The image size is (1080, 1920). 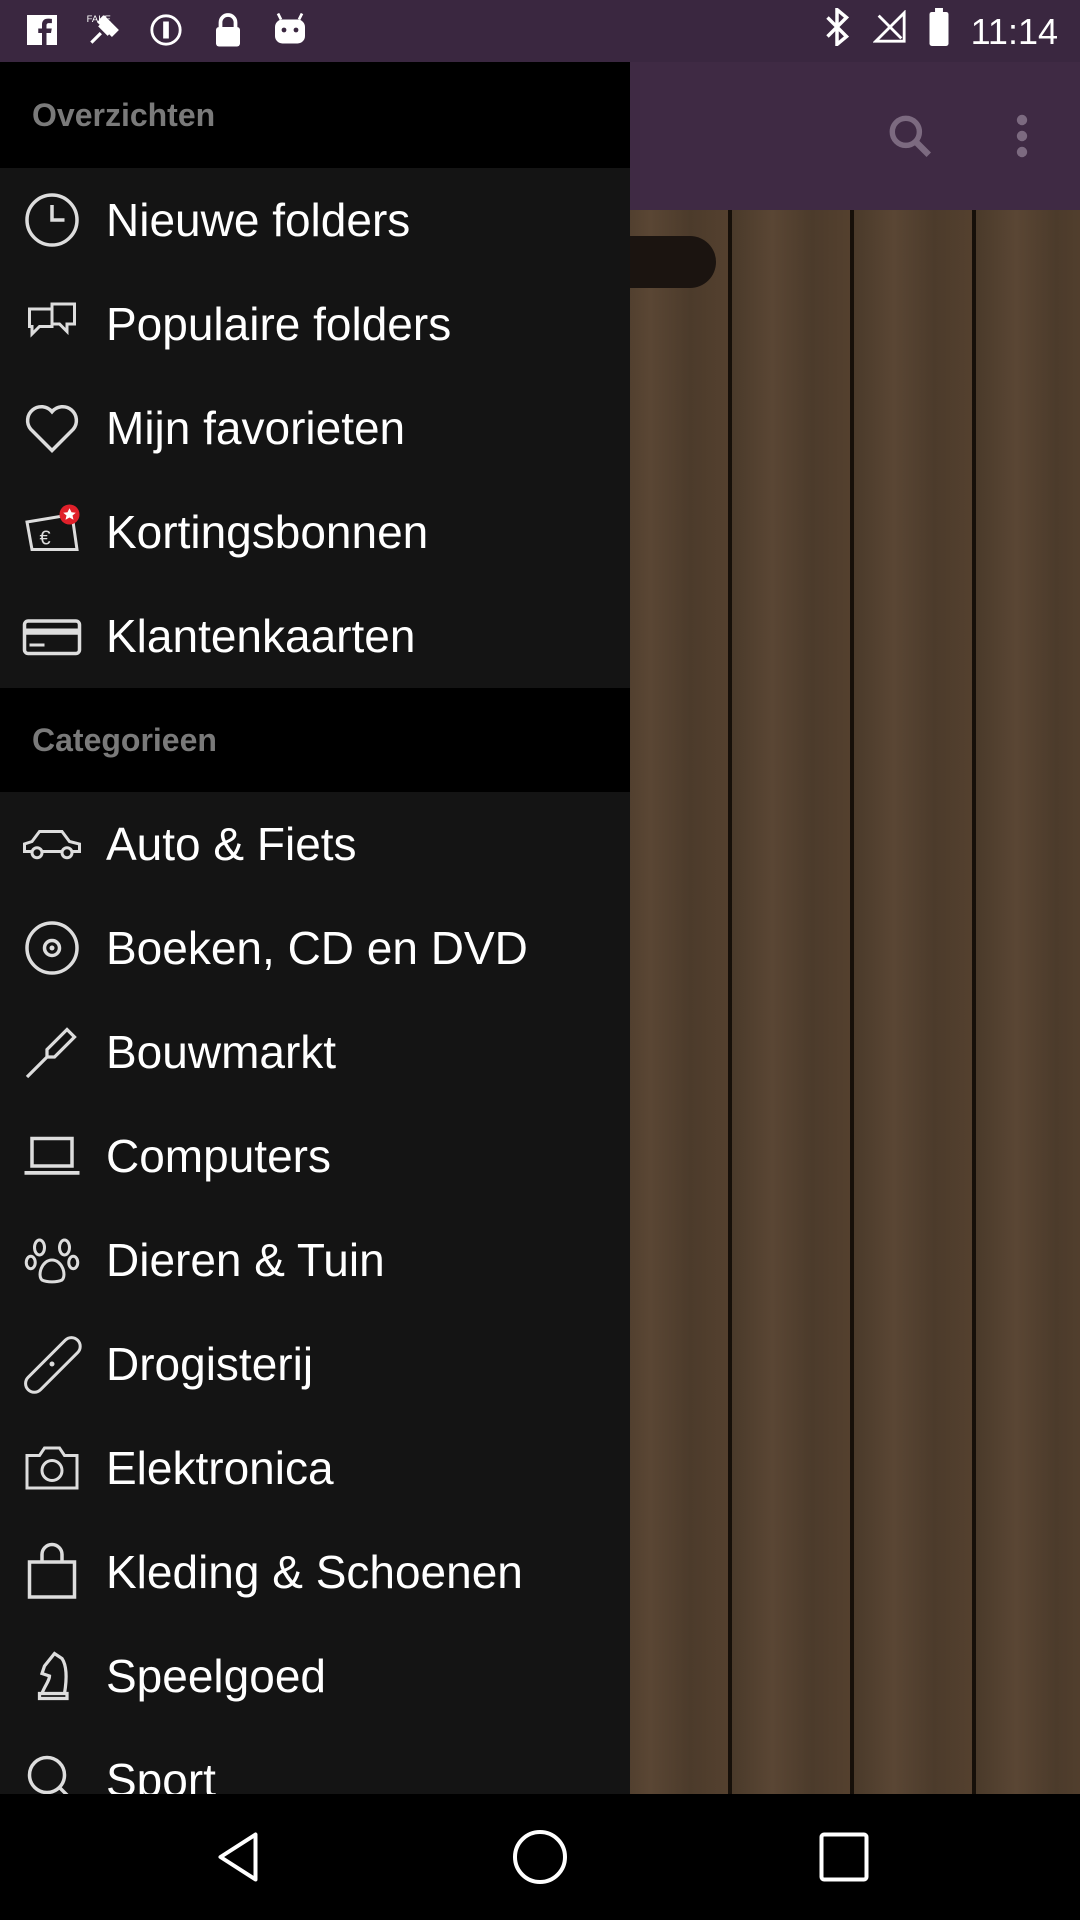 What do you see at coordinates (42, 30) in the screenshot?
I see `facebook-icon` at bounding box center [42, 30].